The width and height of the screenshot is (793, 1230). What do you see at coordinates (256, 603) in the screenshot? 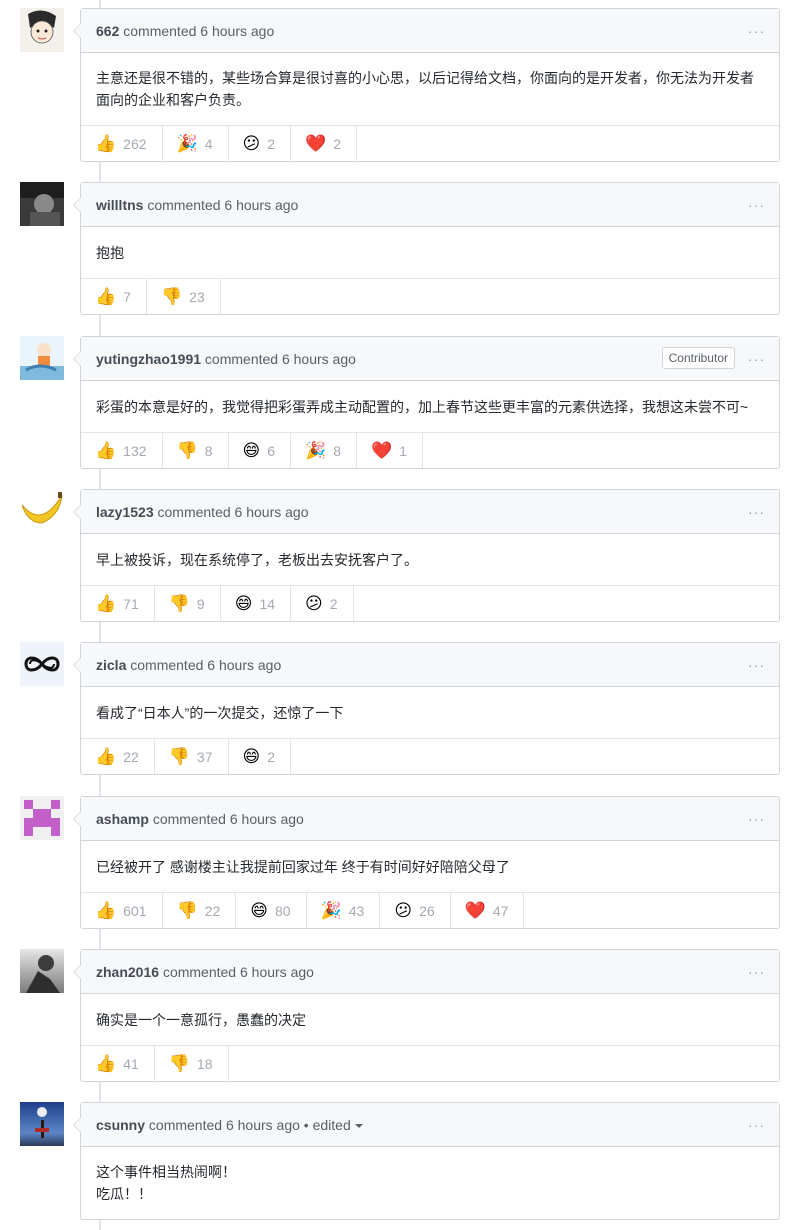
I see `reaction-laugh: 😄 14` at bounding box center [256, 603].